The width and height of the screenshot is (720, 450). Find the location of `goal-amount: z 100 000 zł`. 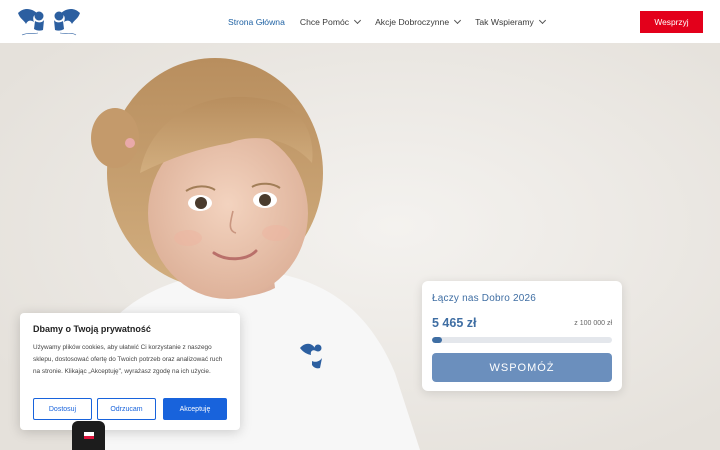

goal-amount: z 100 000 zł is located at coordinates (593, 323).